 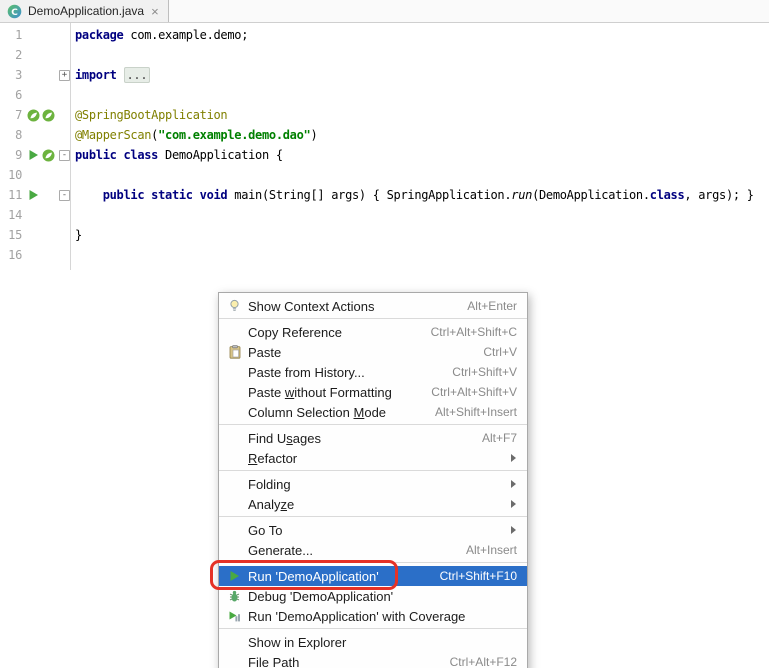 I want to click on line-number: 15, so click(x=15, y=235).